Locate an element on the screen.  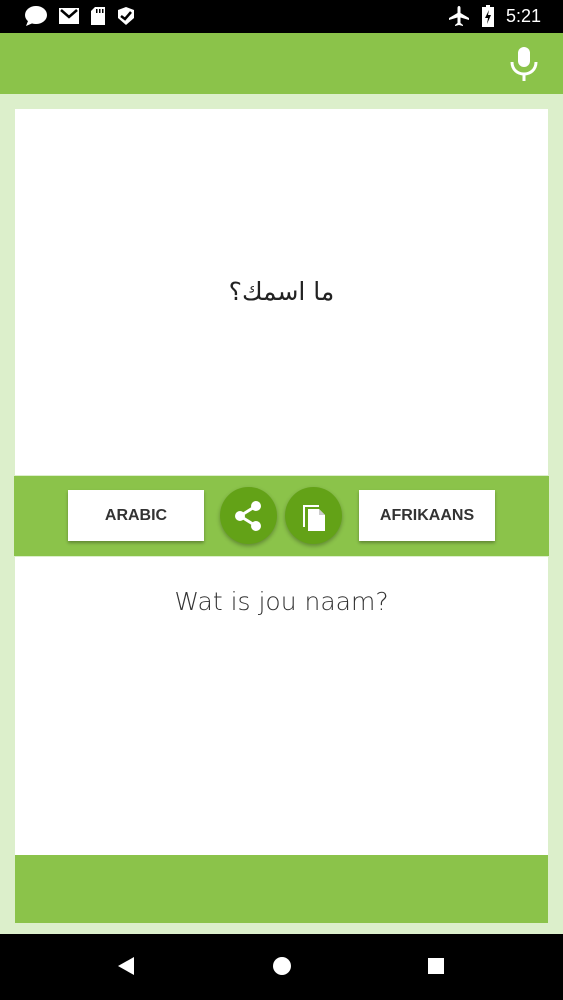
copy-icon is located at coordinates (313, 517).